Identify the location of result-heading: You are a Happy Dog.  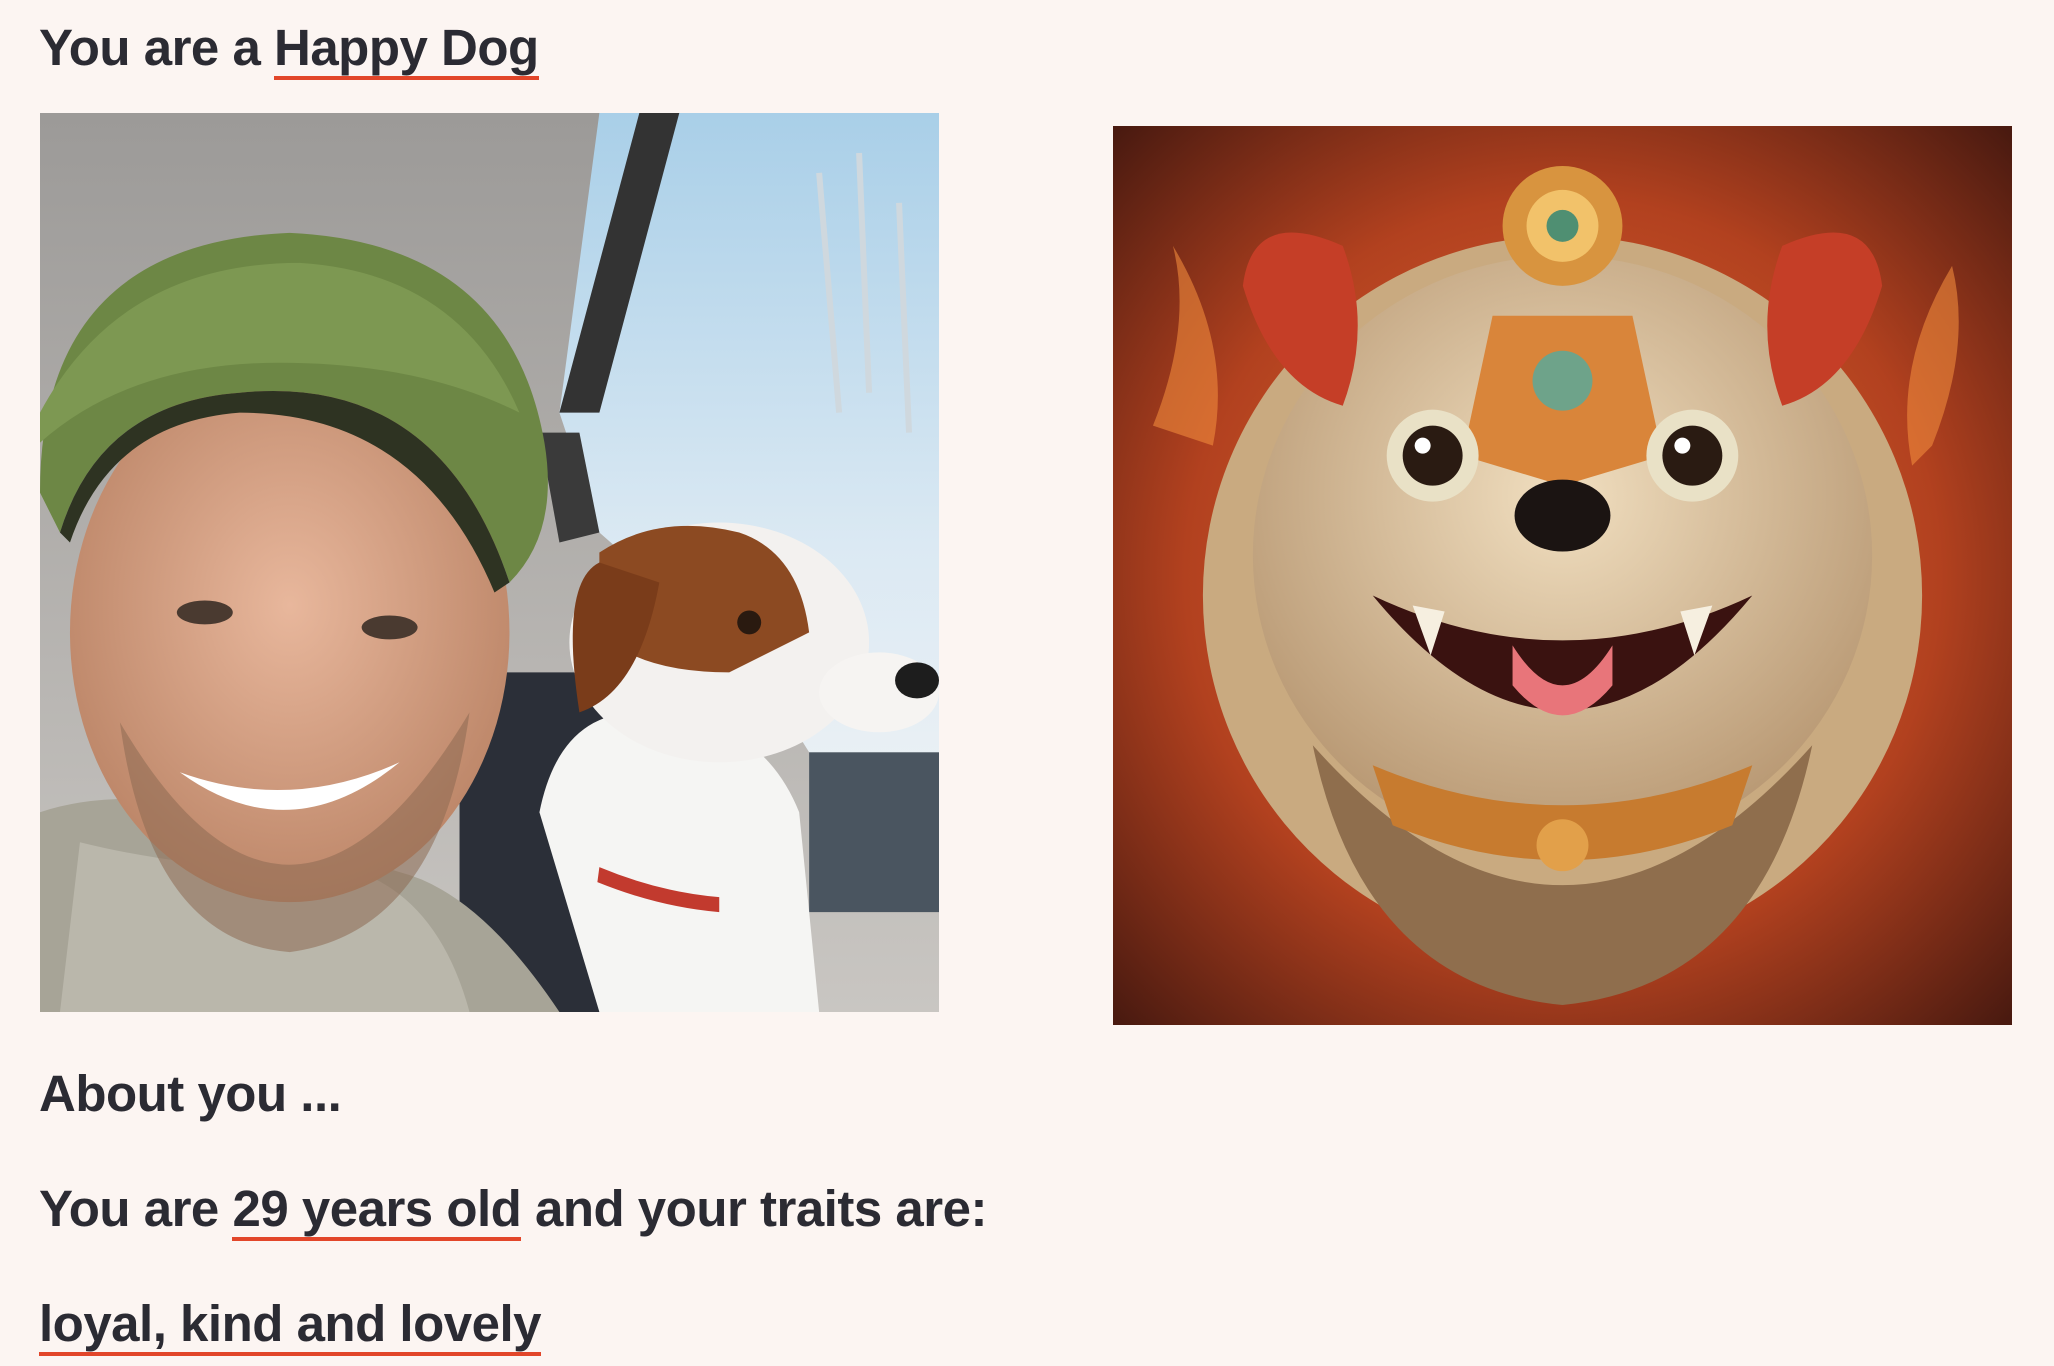
(289, 51).